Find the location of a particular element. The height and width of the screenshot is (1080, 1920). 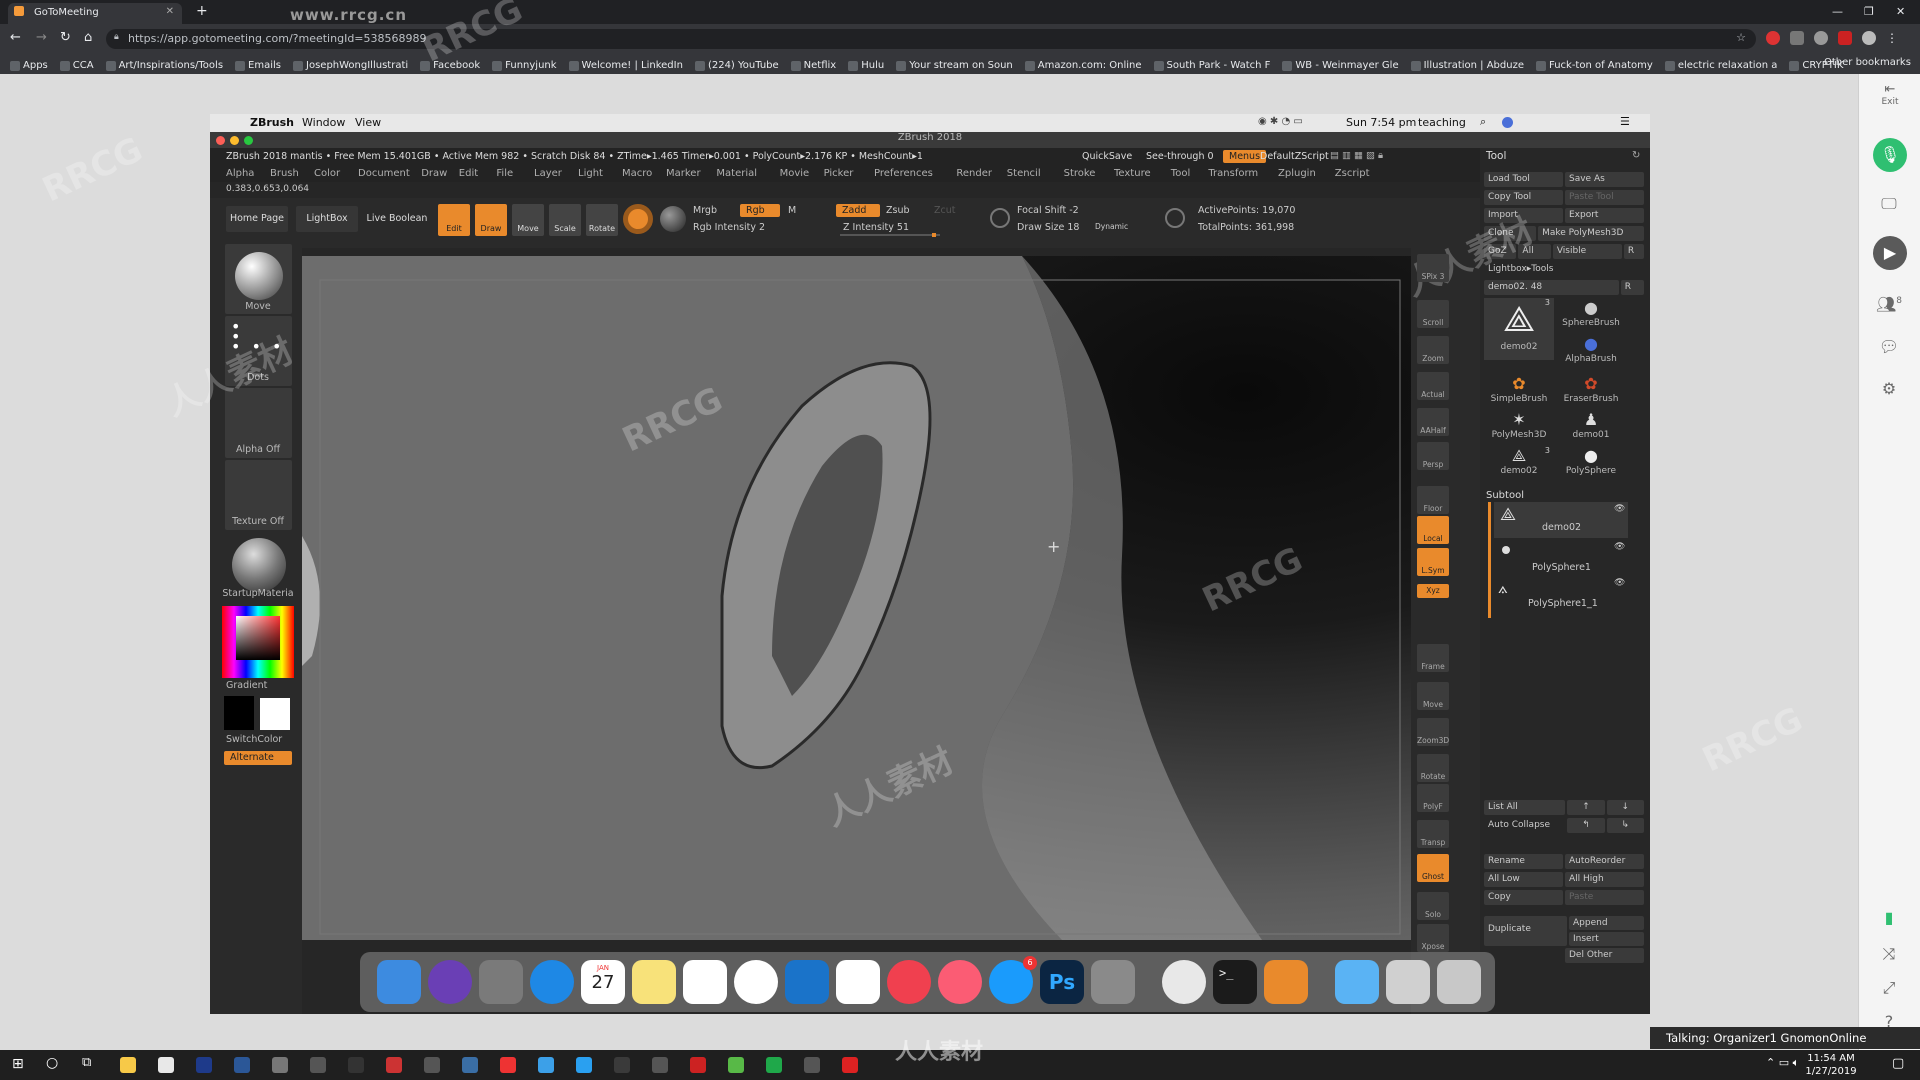

documents-icon is located at coordinates (1408, 982).